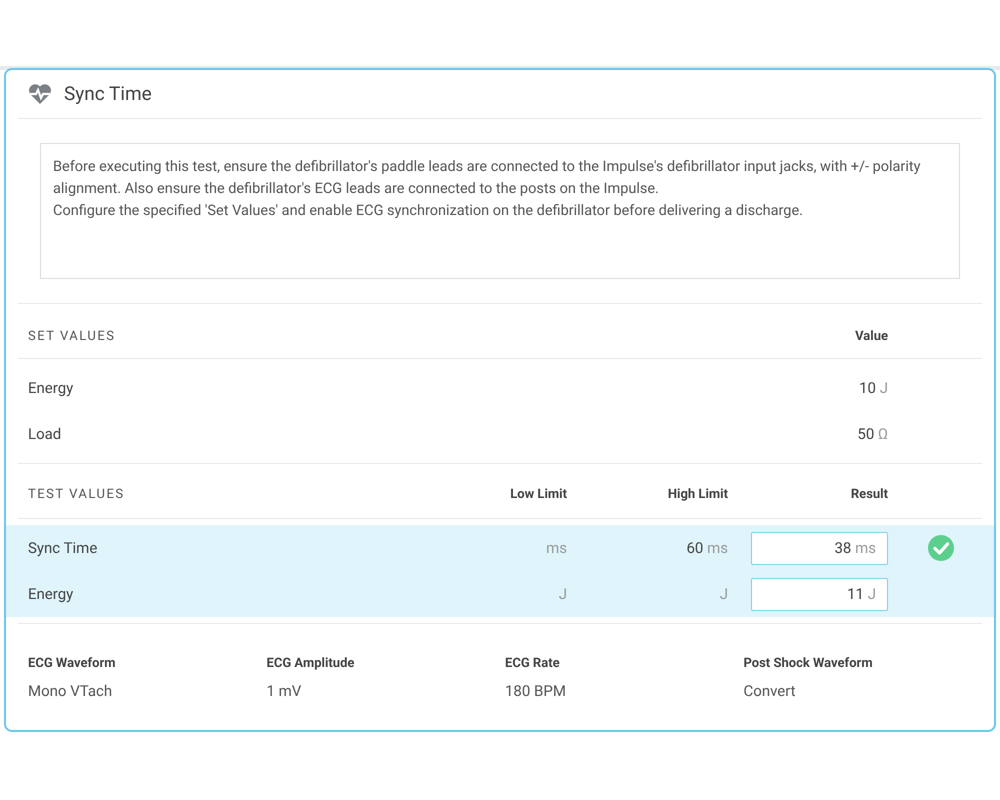  Describe the element at coordinates (487, 178) in the screenshot. I see `instruction-text: Before executing this test, ensure the defibrillator's paddle leads are connected to the Impulse's defibrillator input jacks, with +/- polarity alignment. Also ensure the defibrillator's ECG leads are connected to the posts on the Impulse.` at that location.